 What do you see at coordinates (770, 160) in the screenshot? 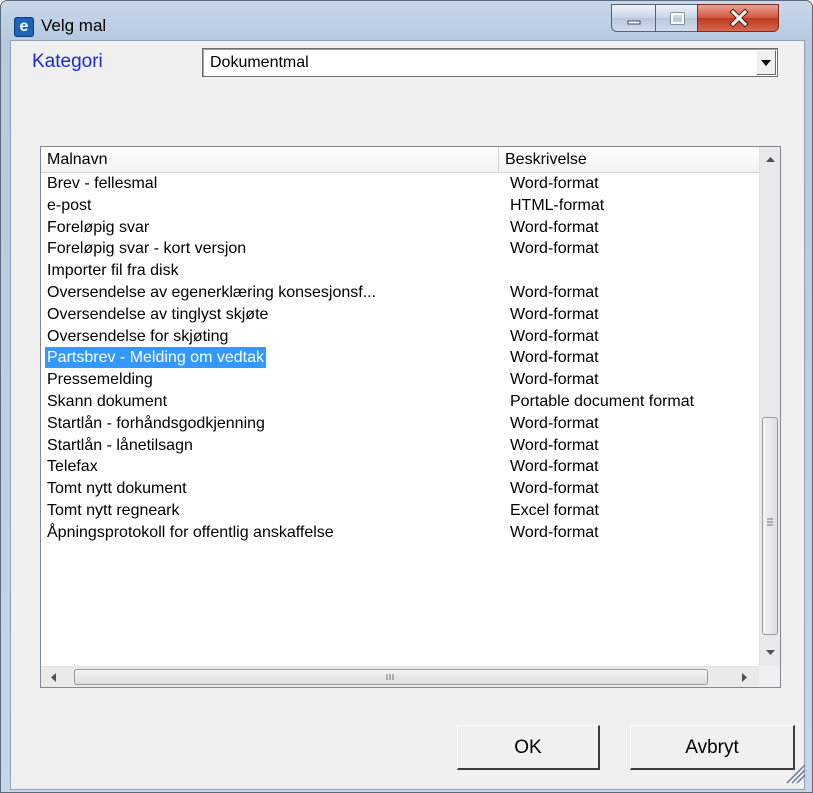
I see `scroll-up-icon` at bounding box center [770, 160].